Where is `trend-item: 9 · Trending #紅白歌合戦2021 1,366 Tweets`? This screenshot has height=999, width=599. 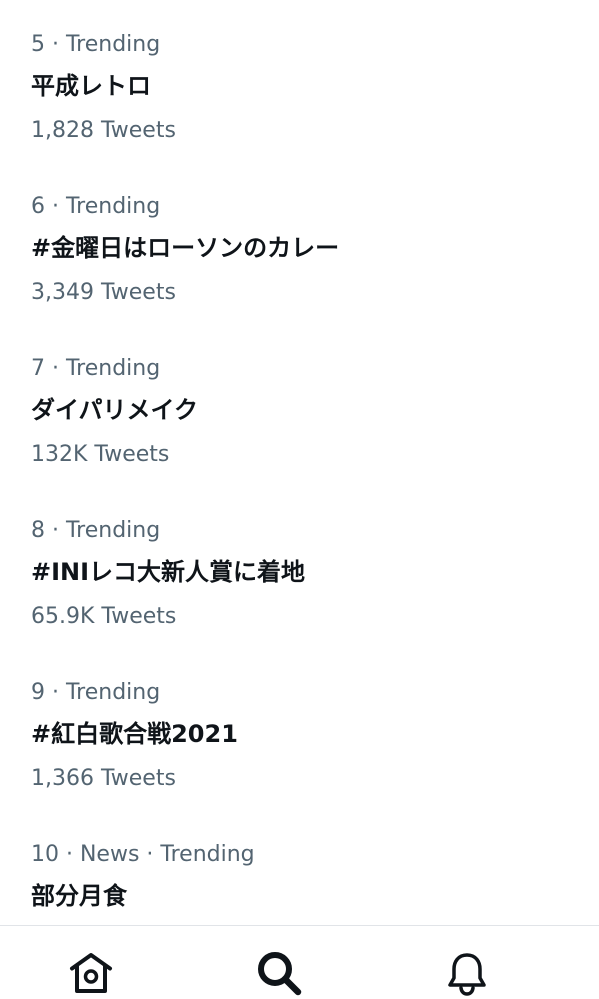
trend-item: 9 · Trending #紅白歌合戦2021 1,366 Tweets is located at coordinates (301, 740).